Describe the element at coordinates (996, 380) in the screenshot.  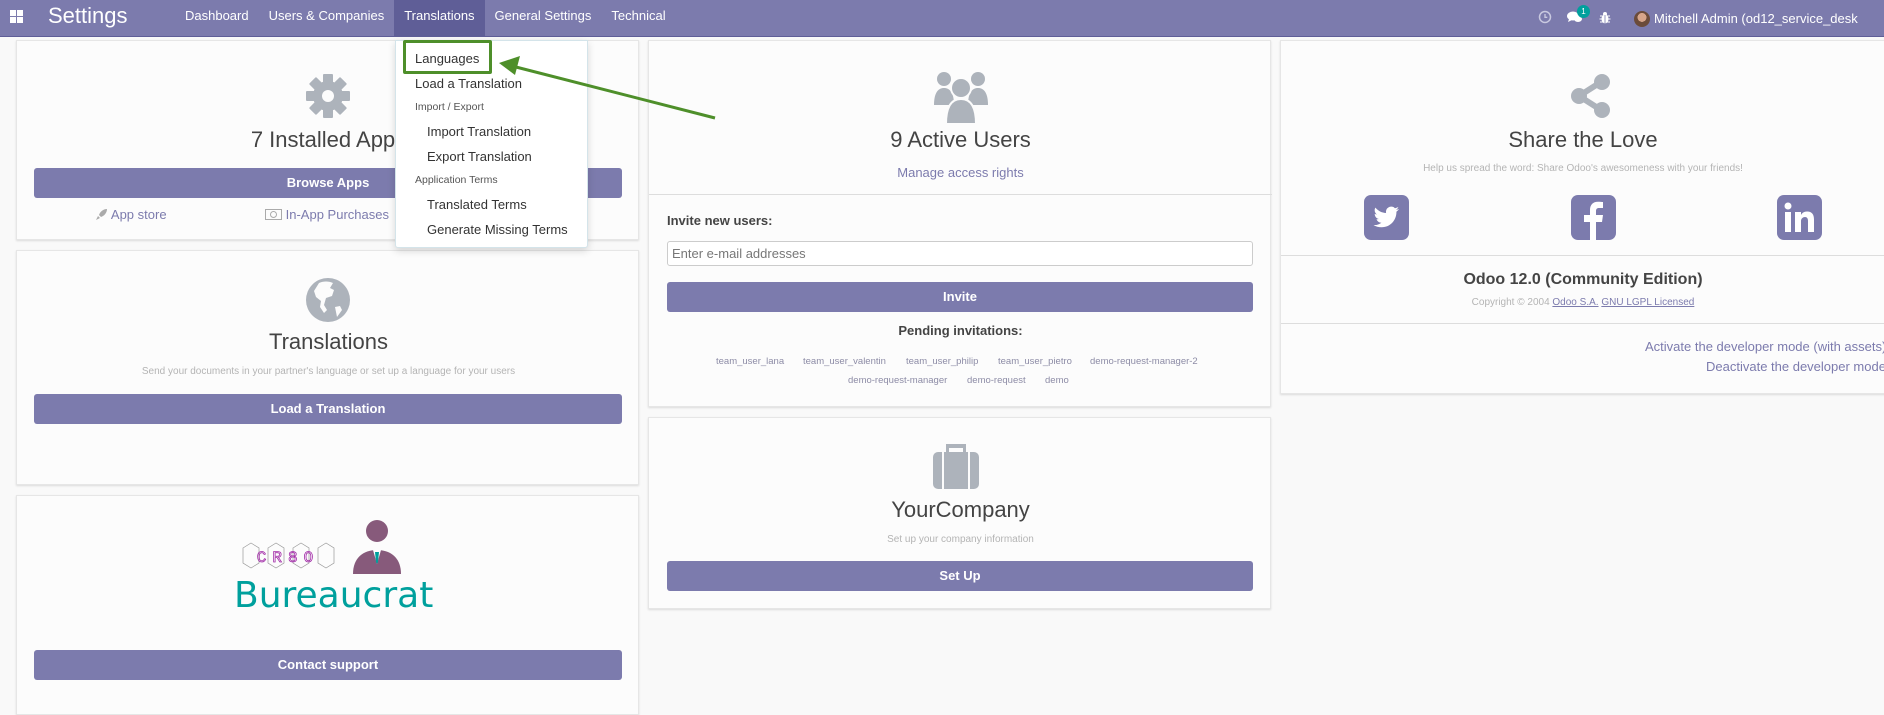
I see `pending-invitation: demo-request` at that location.